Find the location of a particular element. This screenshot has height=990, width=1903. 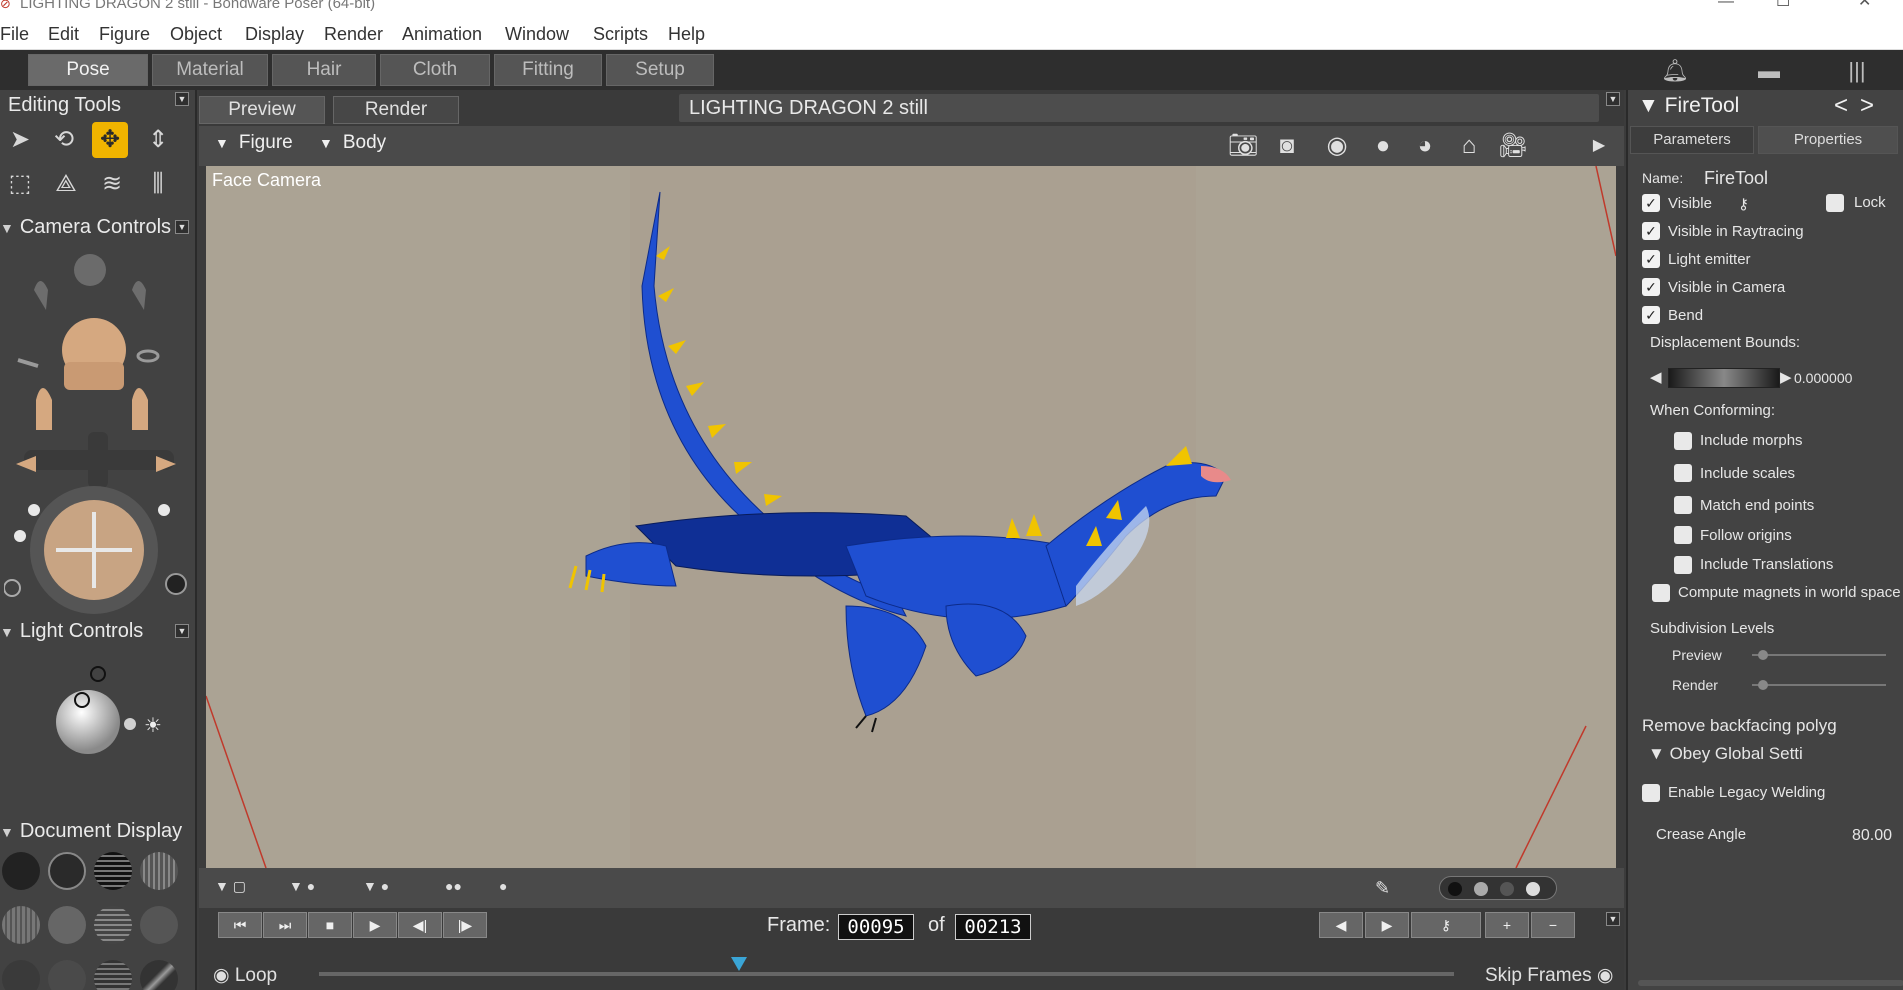

camera-animation-icon: 🎥︎ is located at coordinates (1513, 146).